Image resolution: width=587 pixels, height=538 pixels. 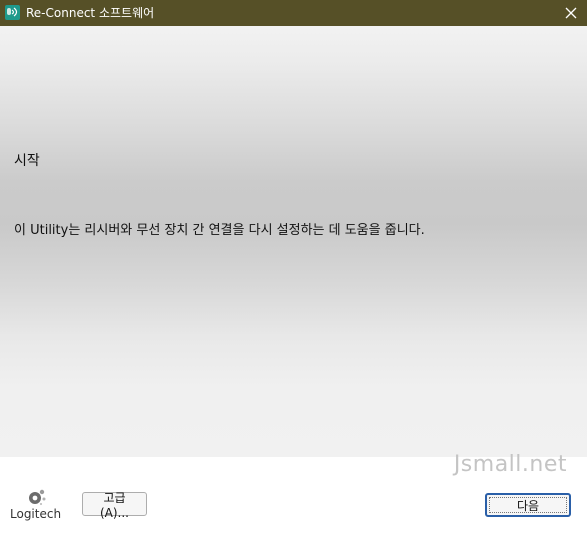 What do you see at coordinates (293, 13) in the screenshot?
I see `title-bar: Re-Connect 소프트웨어` at bounding box center [293, 13].